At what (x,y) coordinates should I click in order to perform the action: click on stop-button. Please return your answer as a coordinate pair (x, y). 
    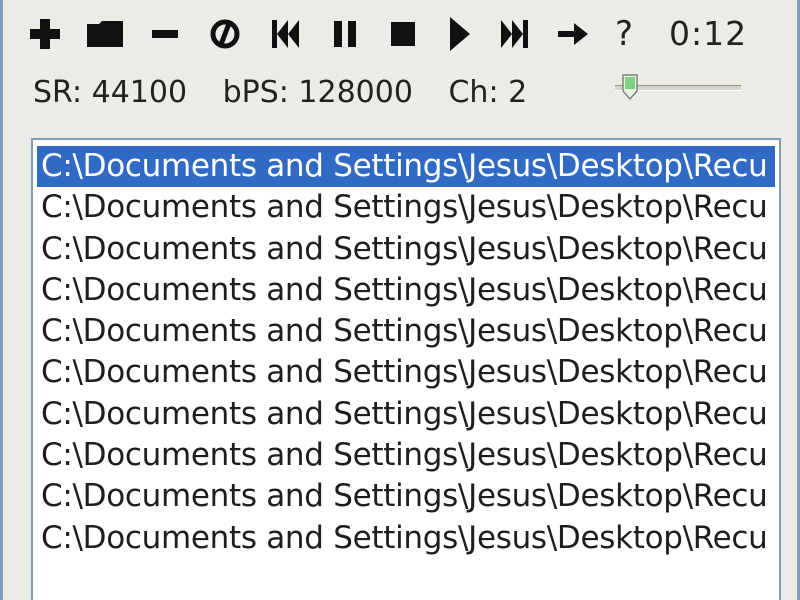
    Looking at the image, I should click on (403, 34).